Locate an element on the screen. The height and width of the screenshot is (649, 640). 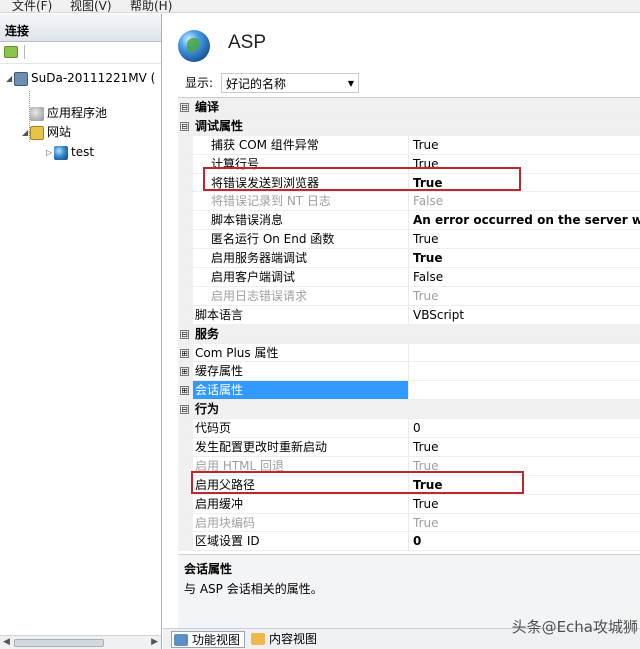
property-name: 会话属性 is located at coordinates (301, 390).